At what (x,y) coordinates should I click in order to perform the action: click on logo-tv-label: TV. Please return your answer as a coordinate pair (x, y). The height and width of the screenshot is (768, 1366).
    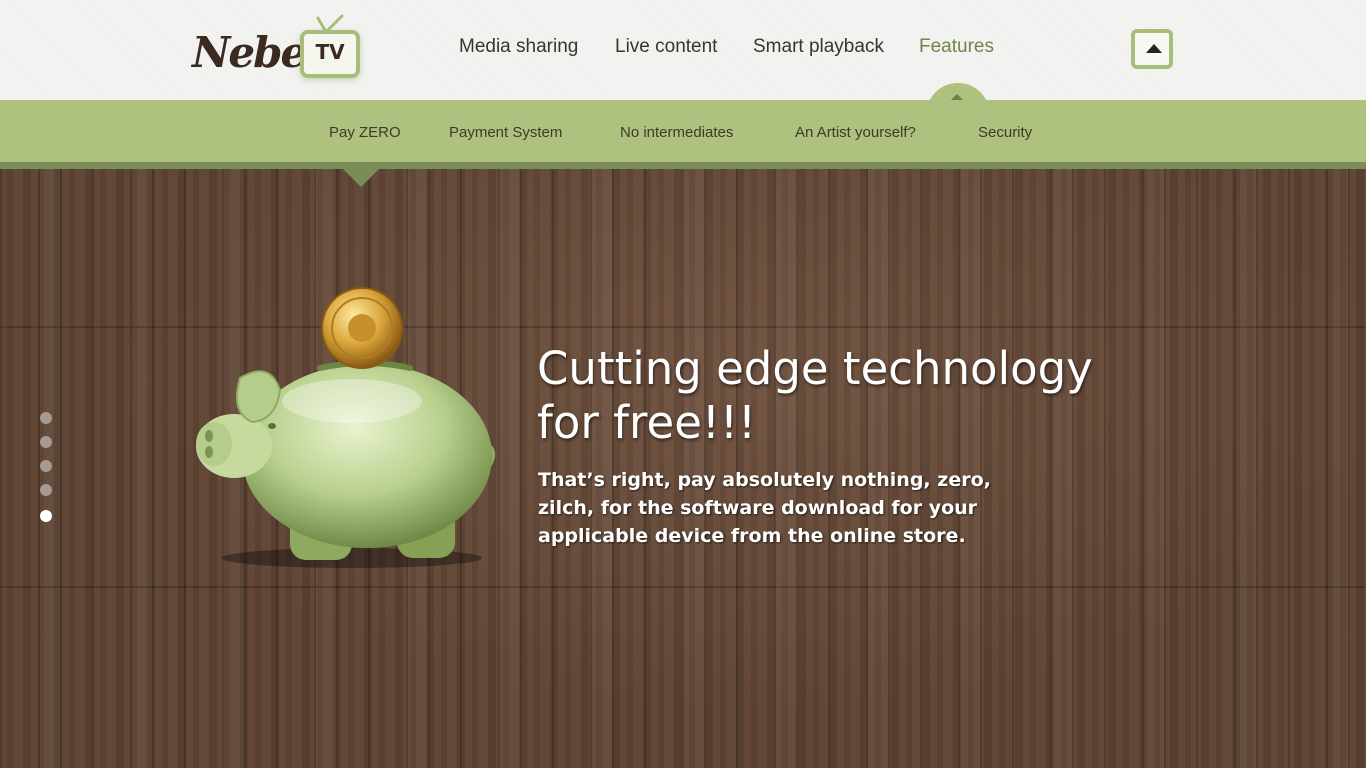
    Looking at the image, I should click on (330, 52).